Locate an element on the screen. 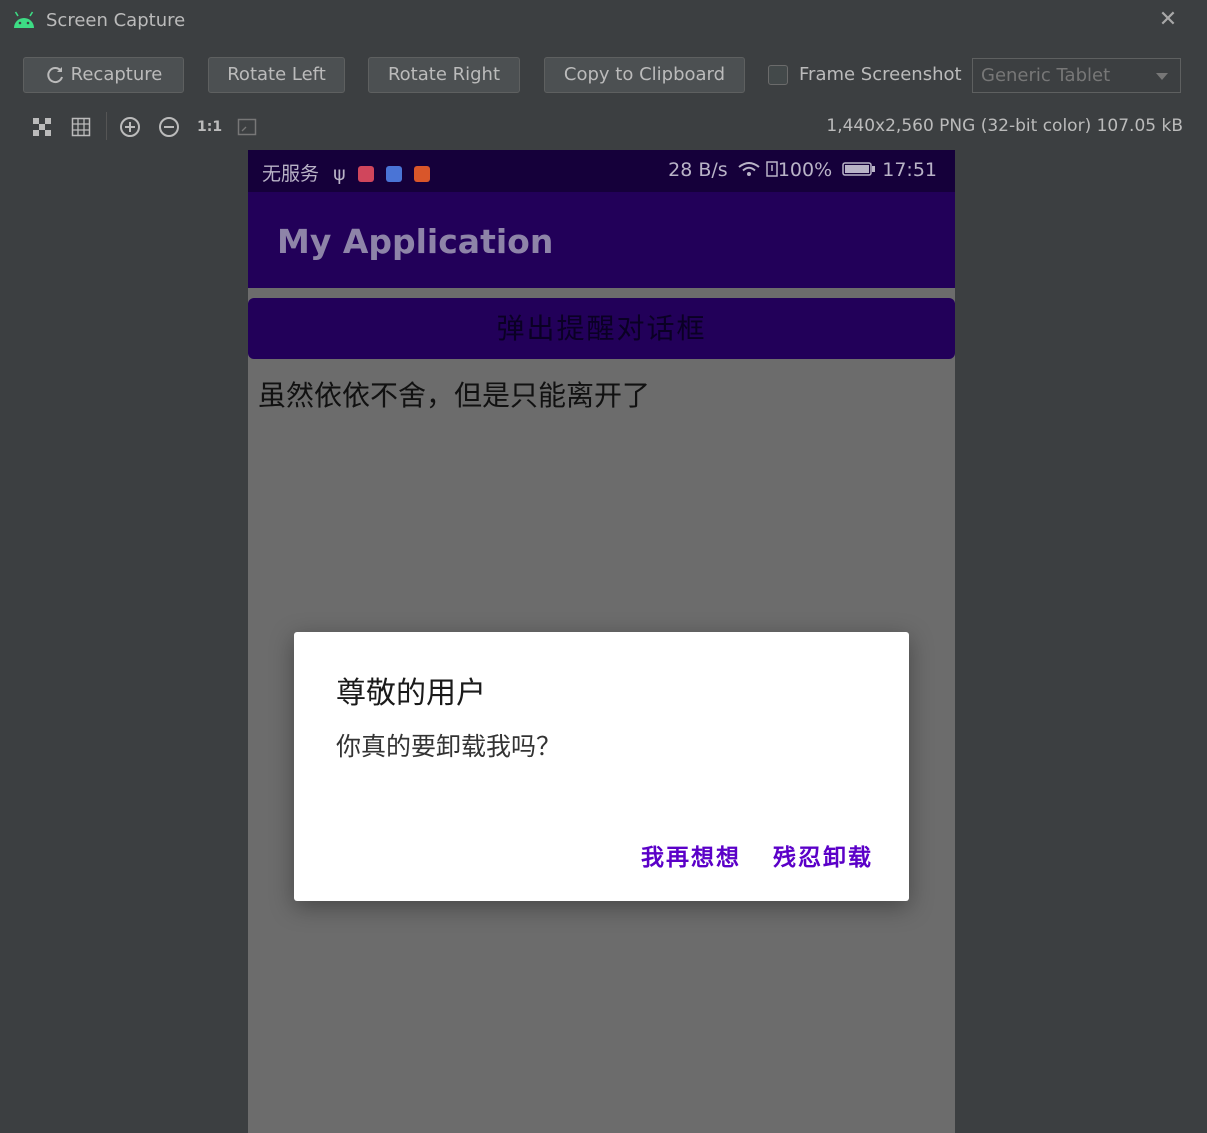 The width and height of the screenshot is (1207, 1133). frame-screenshot-checkbox is located at coordinates (778, 75).